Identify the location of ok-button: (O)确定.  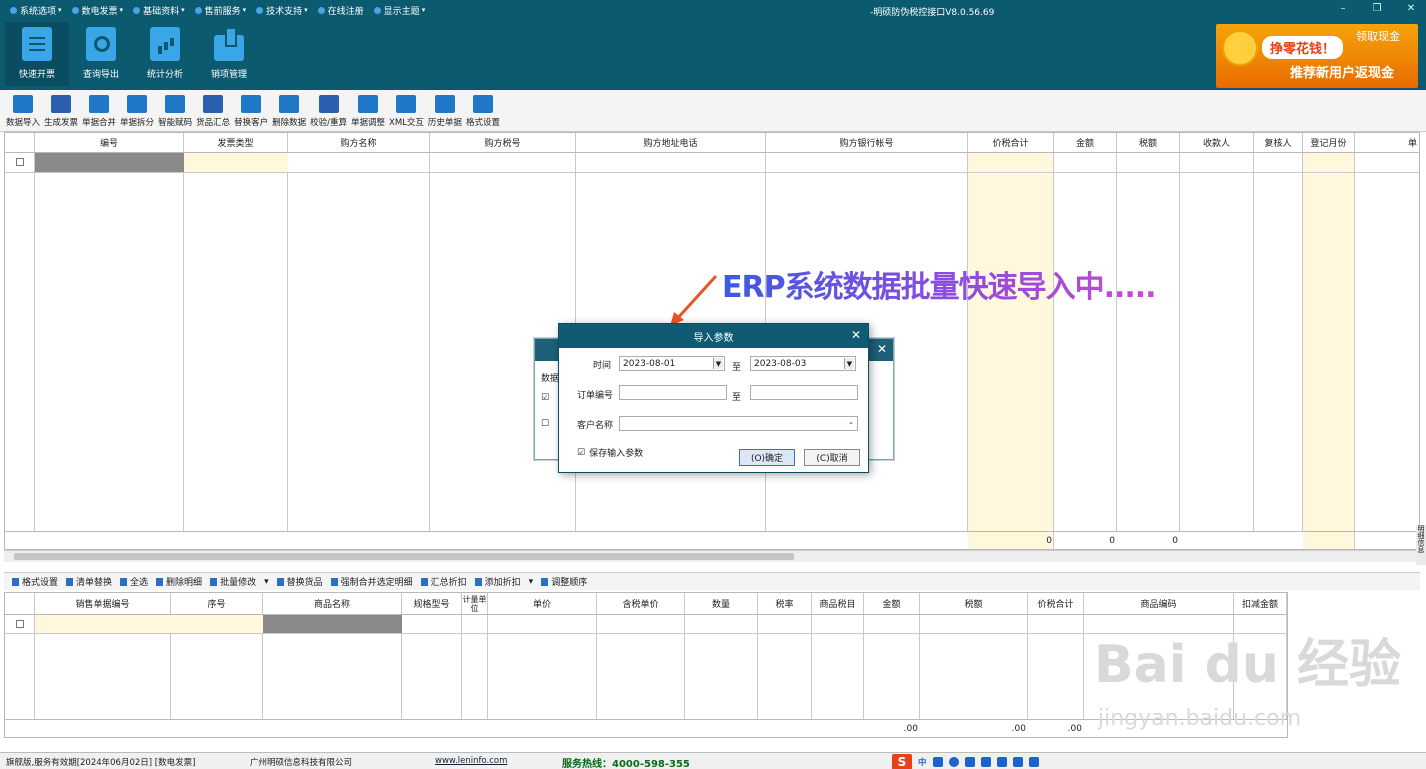
(767, 457).